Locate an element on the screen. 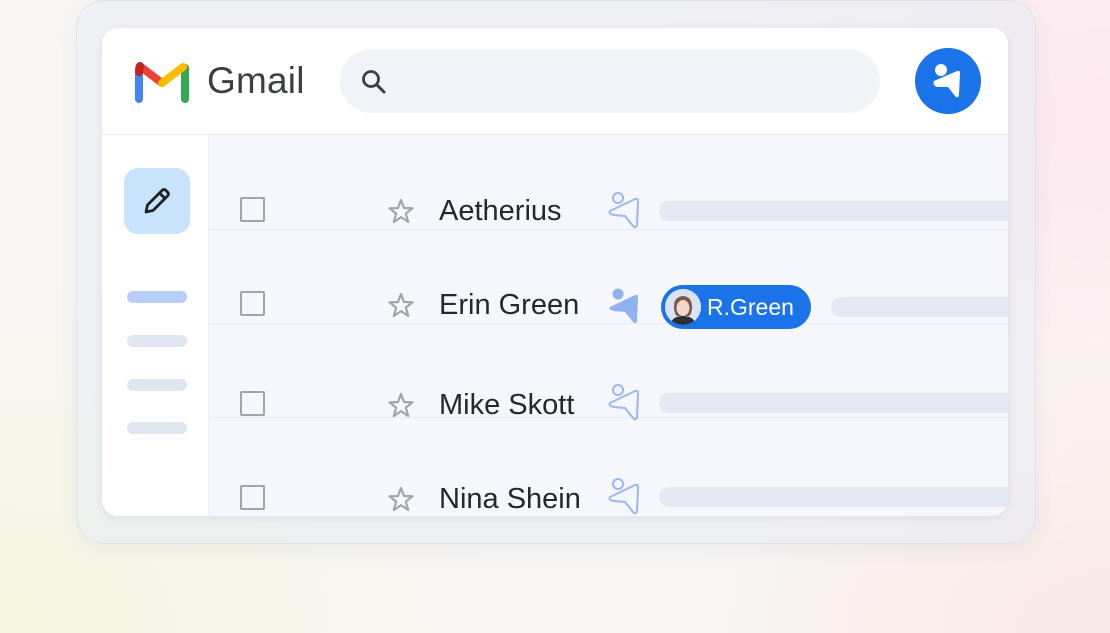 This screenshot has height=633, width=1110. sender-name: Aetherius is located at coordinates (500, 211).